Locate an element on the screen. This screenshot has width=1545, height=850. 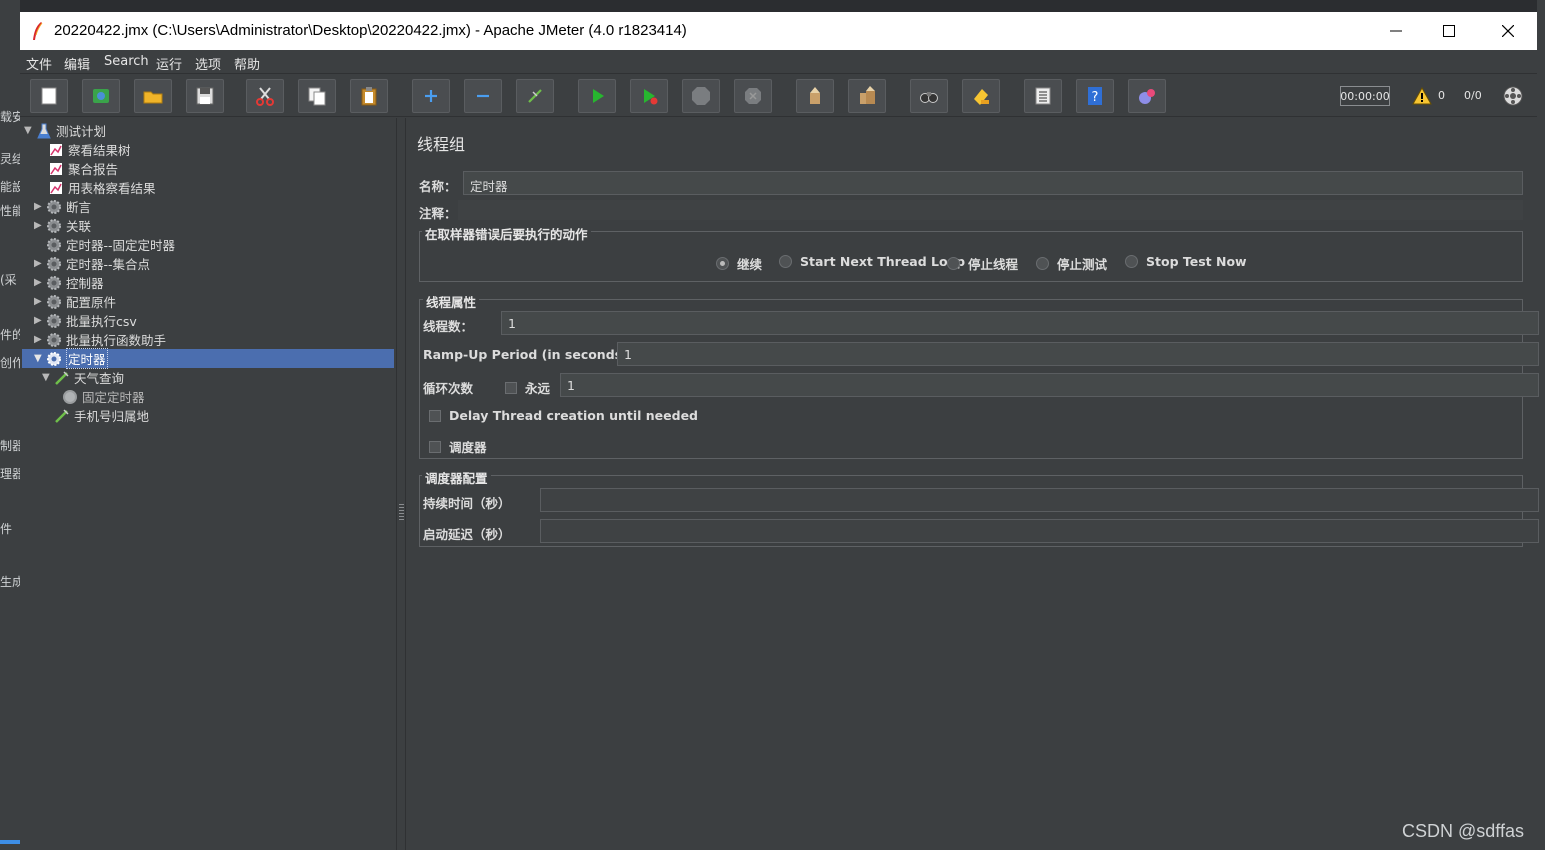
close-icon is located at coordinates (1508, 31).